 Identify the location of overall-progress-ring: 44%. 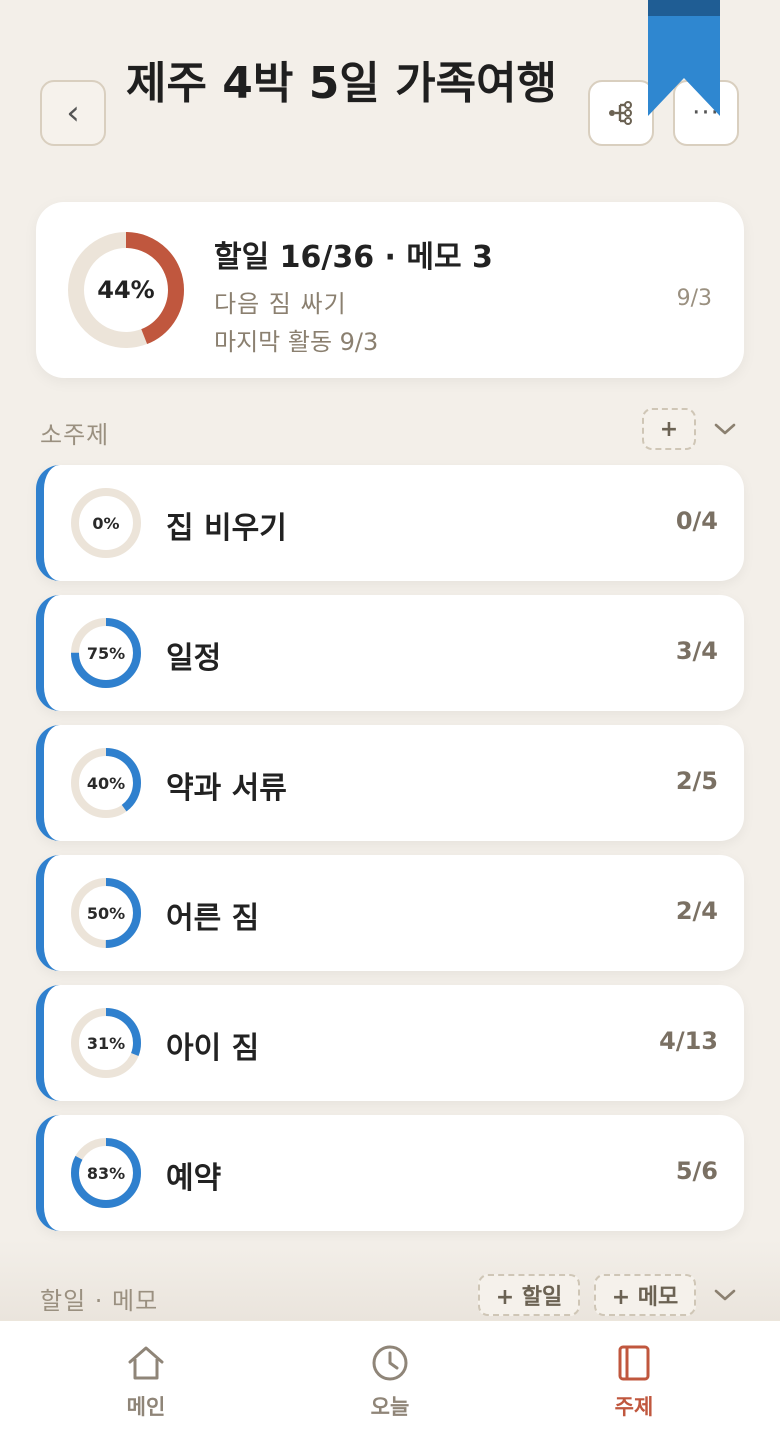
(126, 290).